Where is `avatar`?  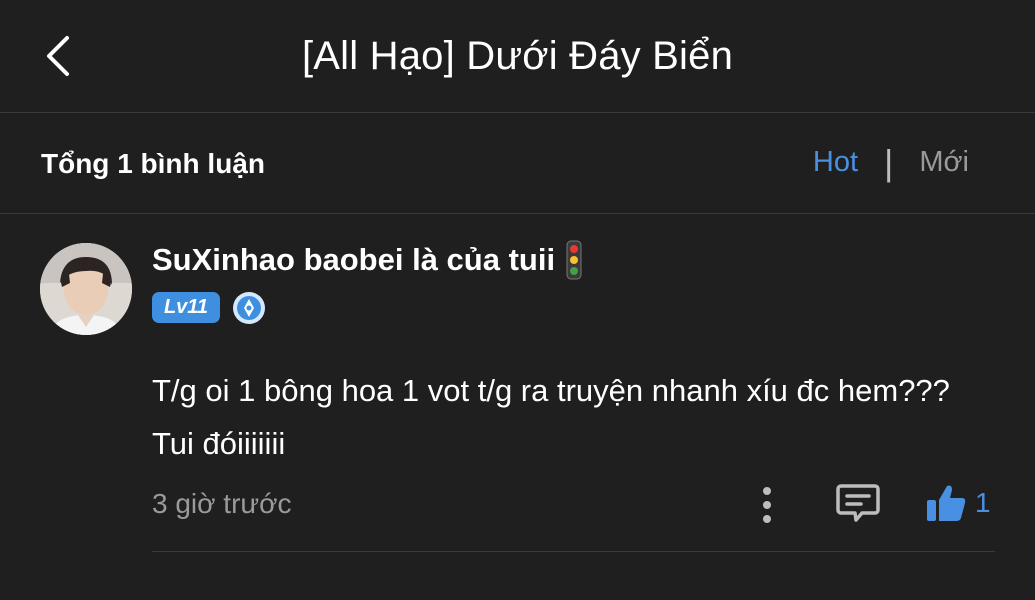 avatar is located at coordinates (86, 289).